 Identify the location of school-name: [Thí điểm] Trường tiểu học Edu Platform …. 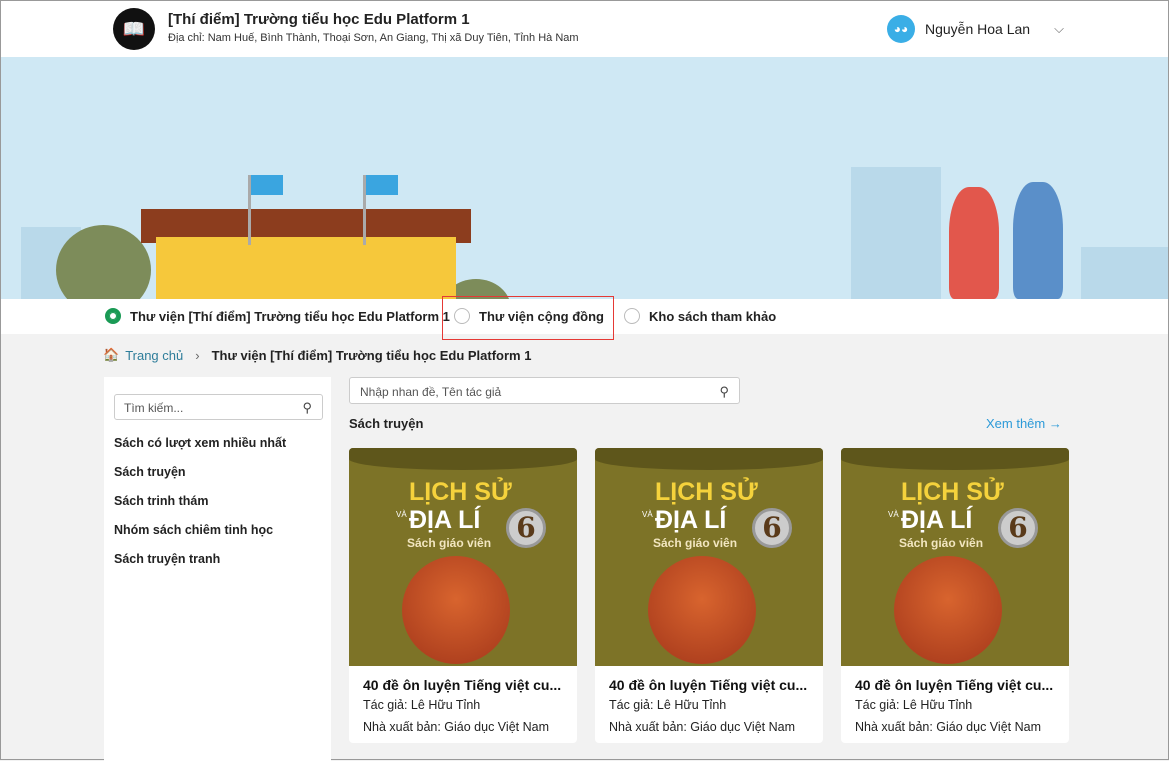
(319, 19).